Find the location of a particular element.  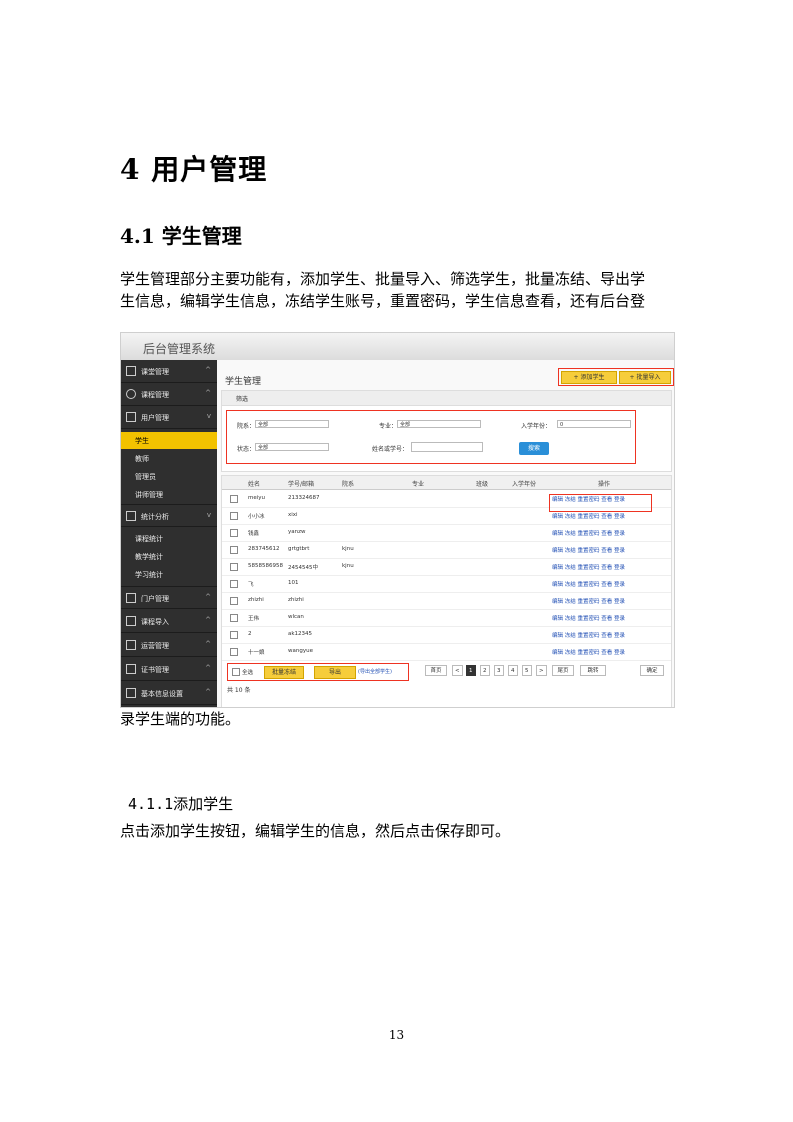

jump-input: 跳转 is located at coordinates (593, 670).